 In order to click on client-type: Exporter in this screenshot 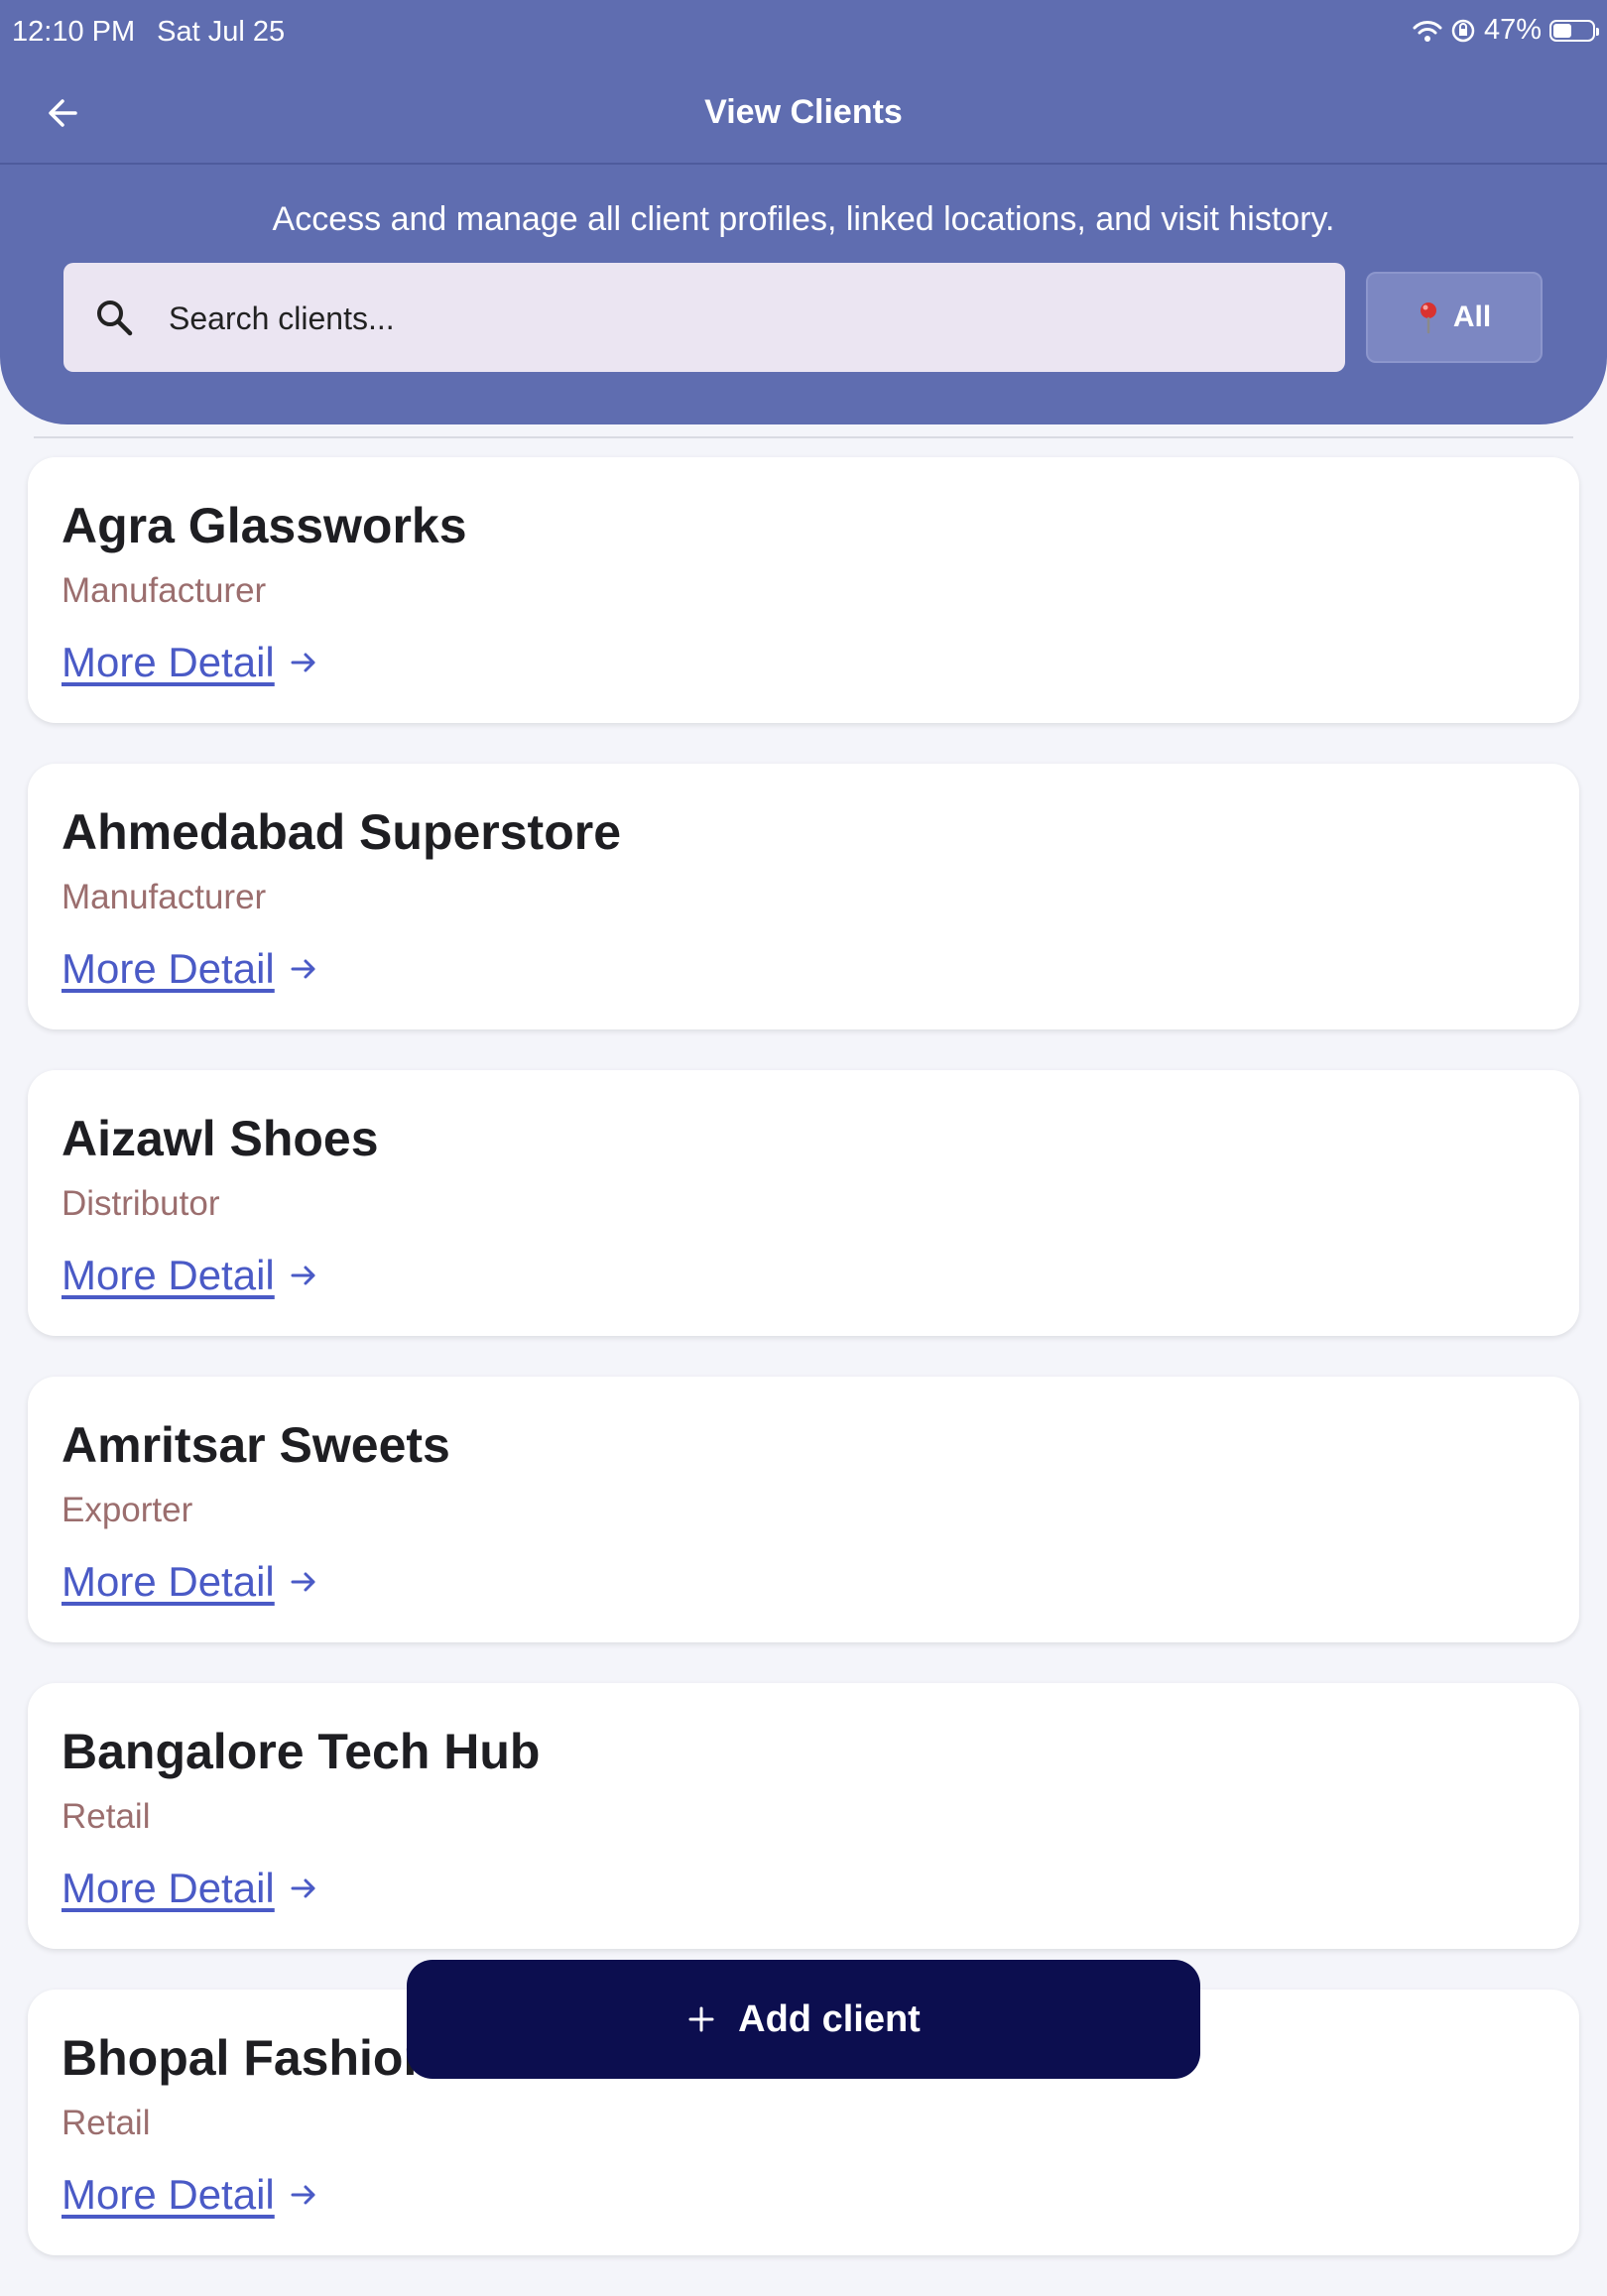, I will do `click(128, 1510)`.